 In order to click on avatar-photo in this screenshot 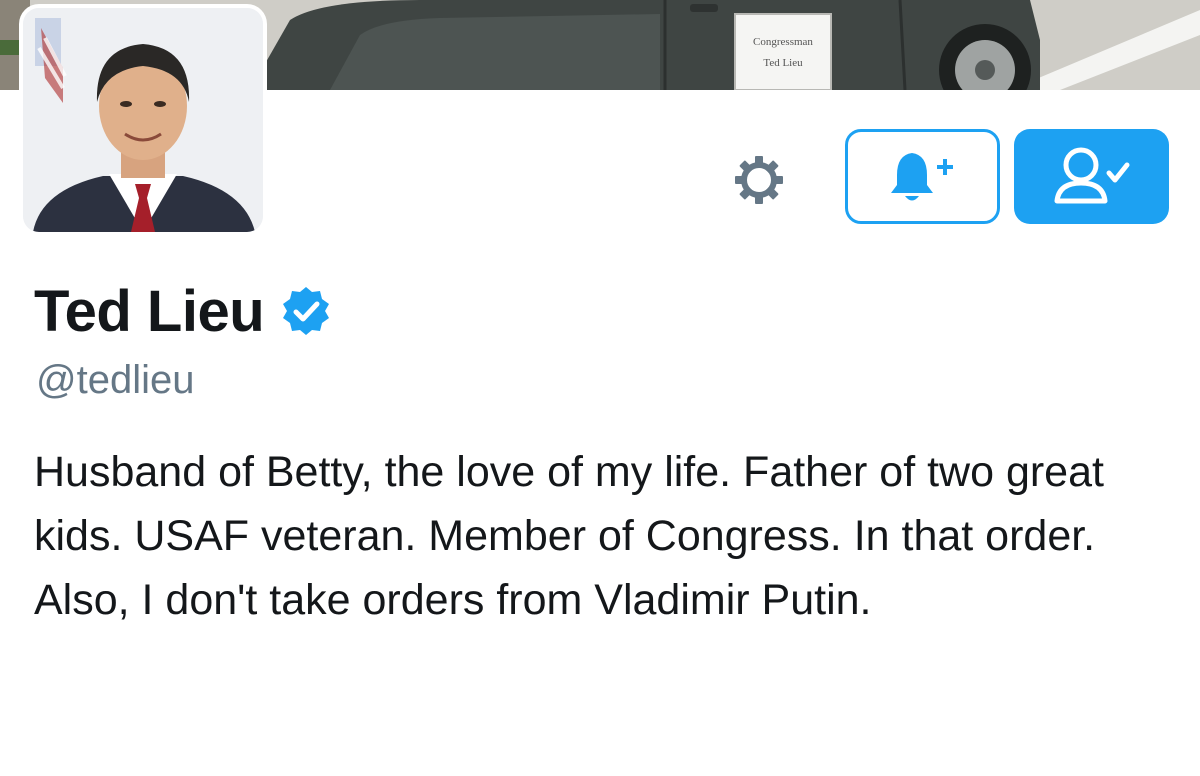, I will do `click(143, 120)`.